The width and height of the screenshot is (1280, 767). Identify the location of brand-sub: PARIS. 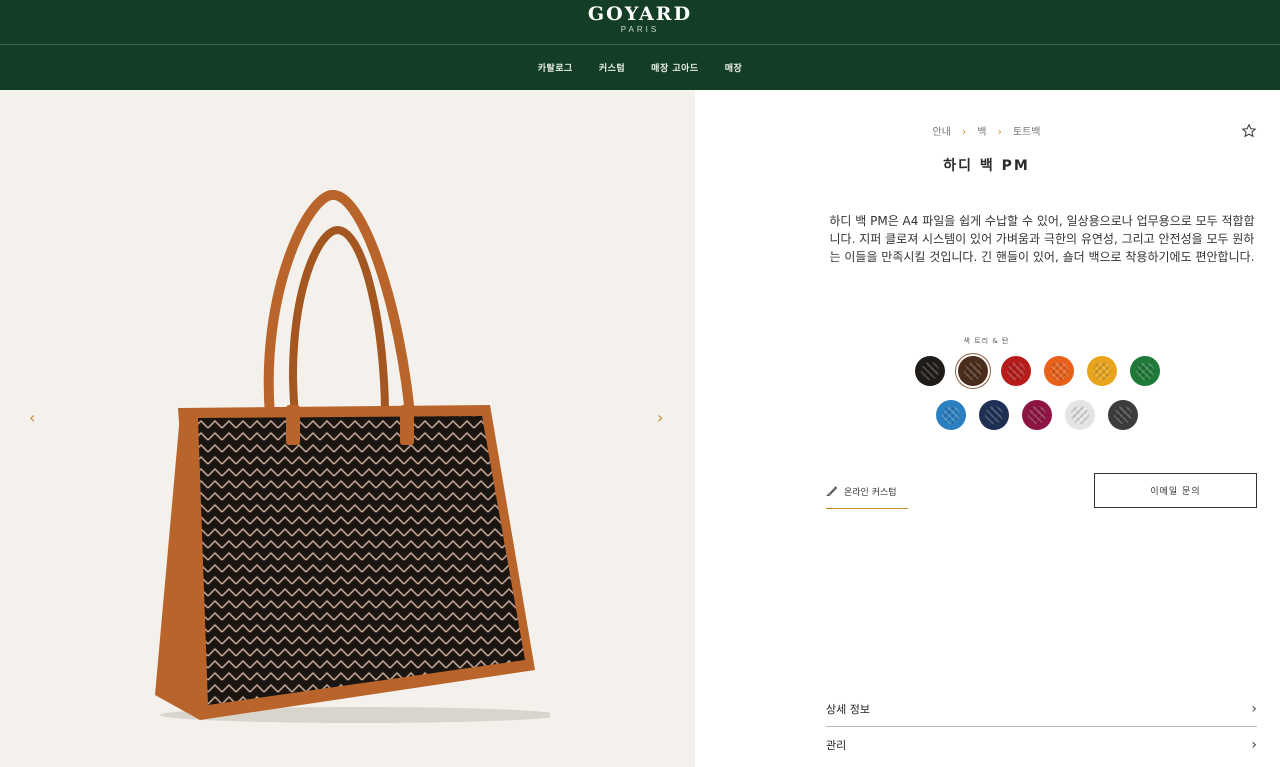
(640, 29).